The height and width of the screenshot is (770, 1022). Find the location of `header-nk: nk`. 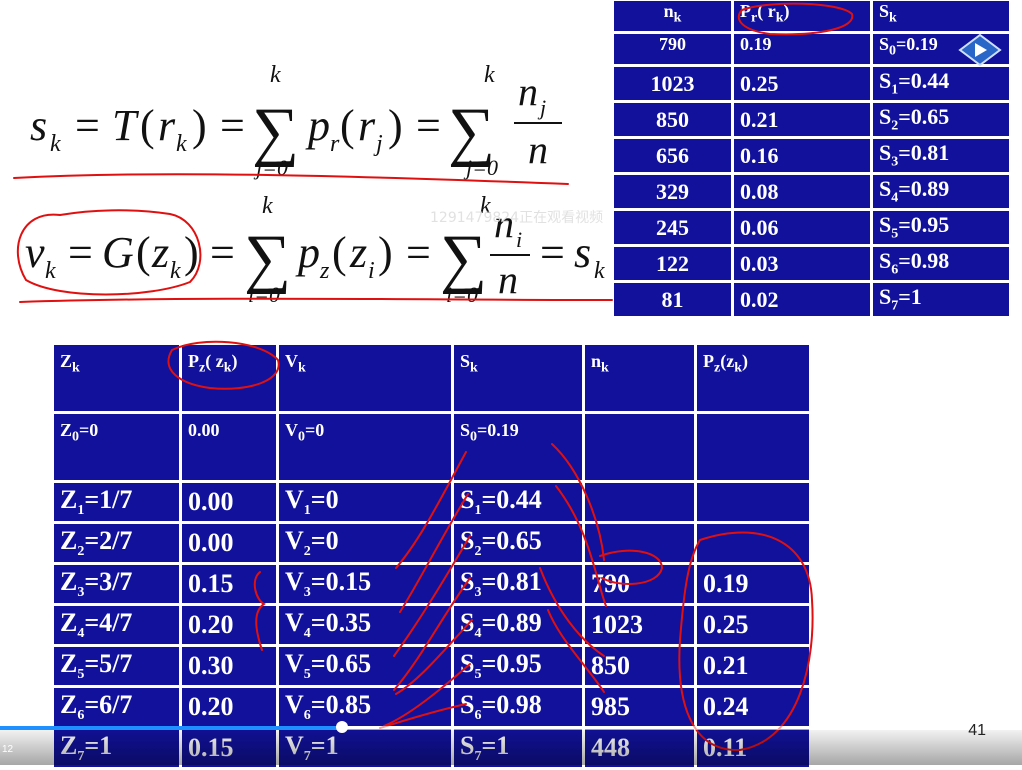

header-nk: nk is located at coordinates (639, 378).